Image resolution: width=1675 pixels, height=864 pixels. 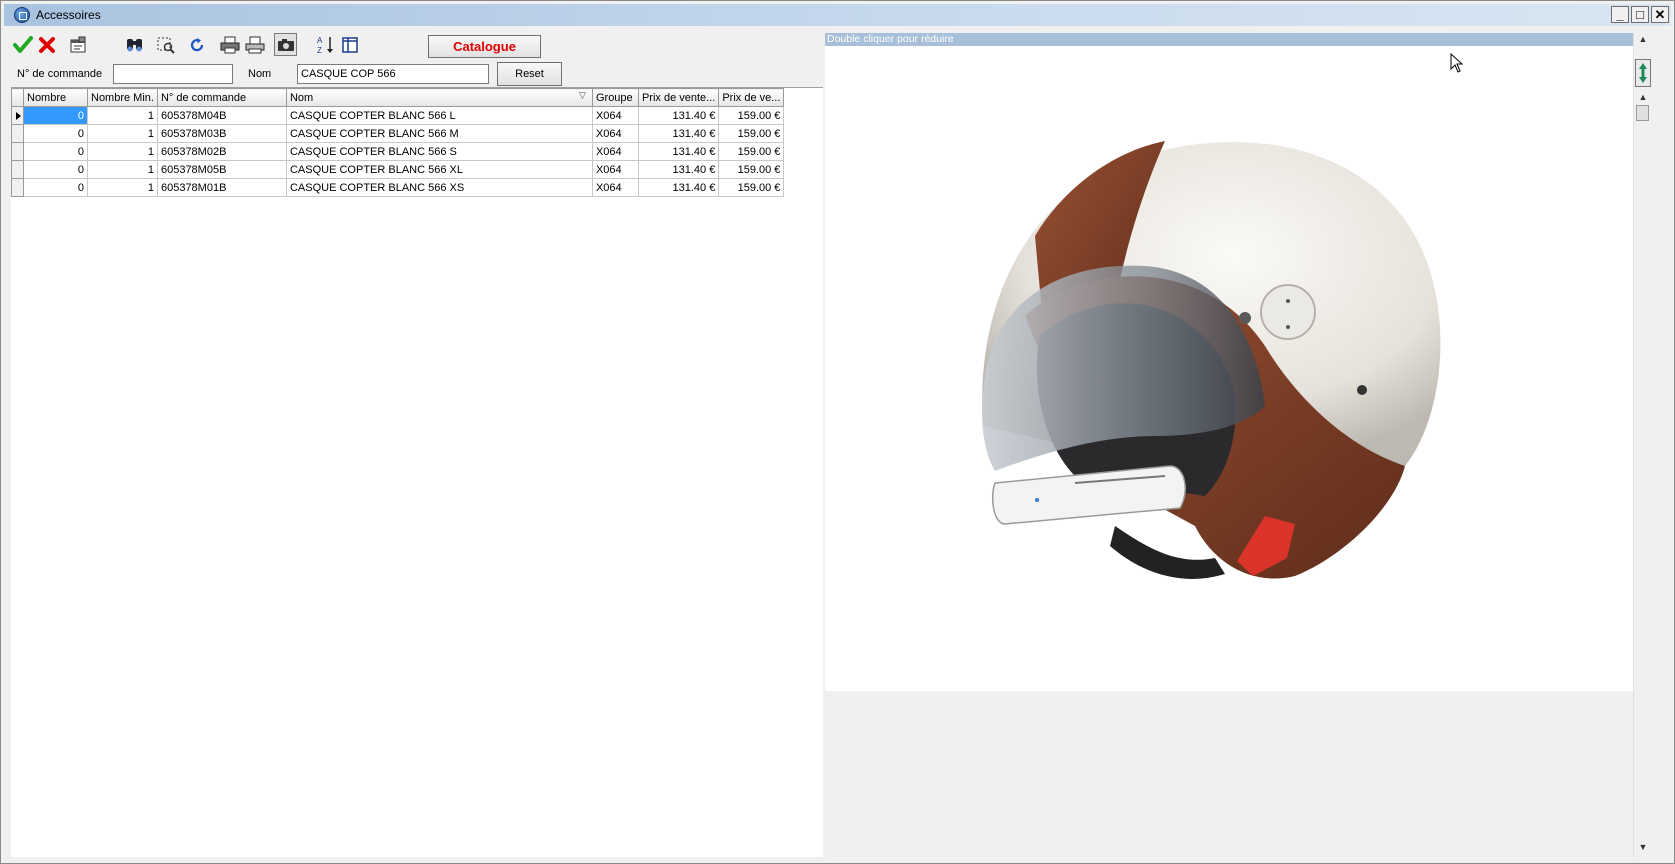 I want to click on zoom-select-button, so click(x=165, y=44).